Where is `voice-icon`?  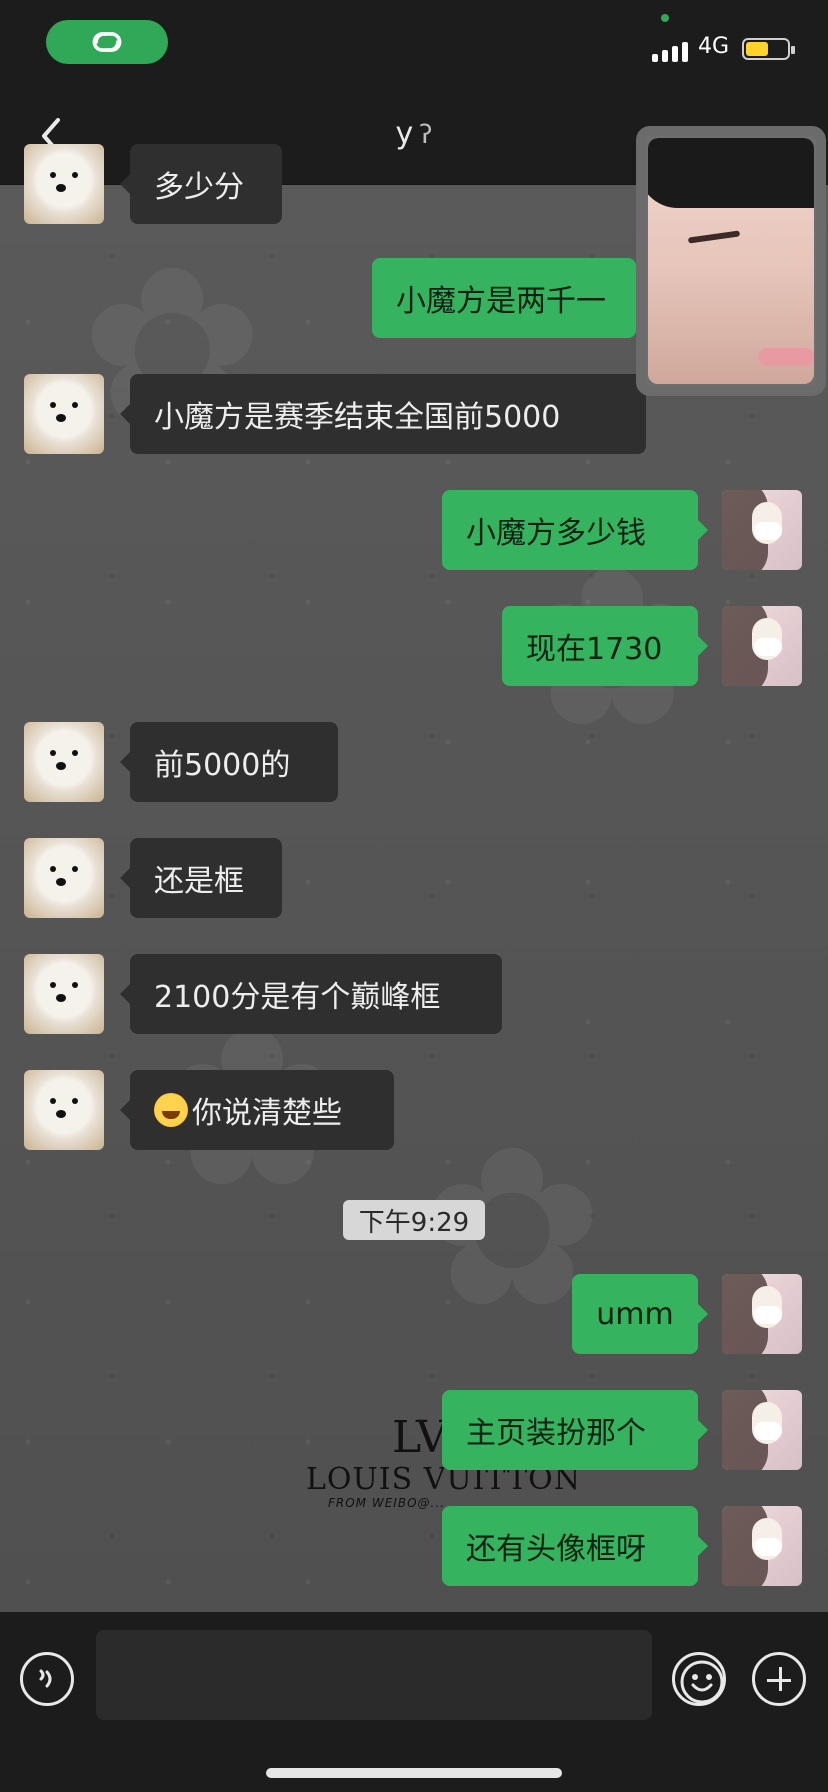
voice-icon is located at coordinates (45, 1678).